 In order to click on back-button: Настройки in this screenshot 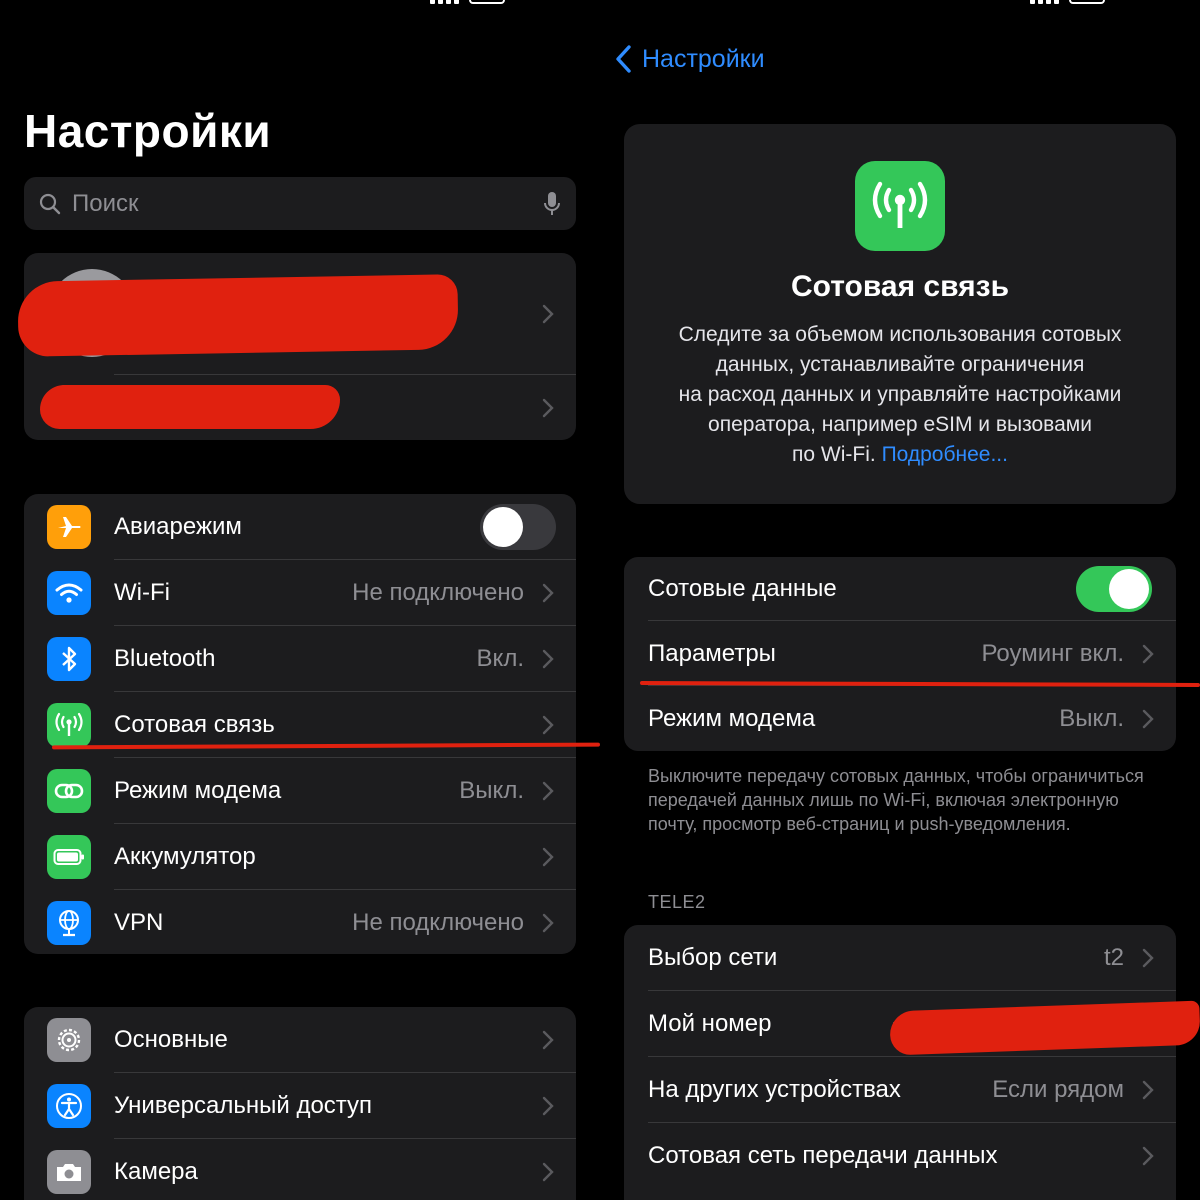, I will do `click(689, 59)`.